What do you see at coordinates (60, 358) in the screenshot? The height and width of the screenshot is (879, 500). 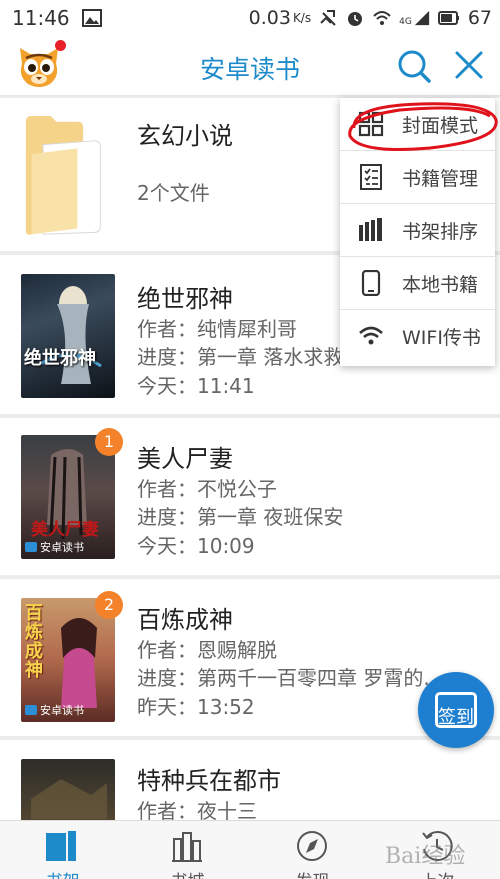 I see `cover-title: 绝世邪神` at bounding box center [60, 358].